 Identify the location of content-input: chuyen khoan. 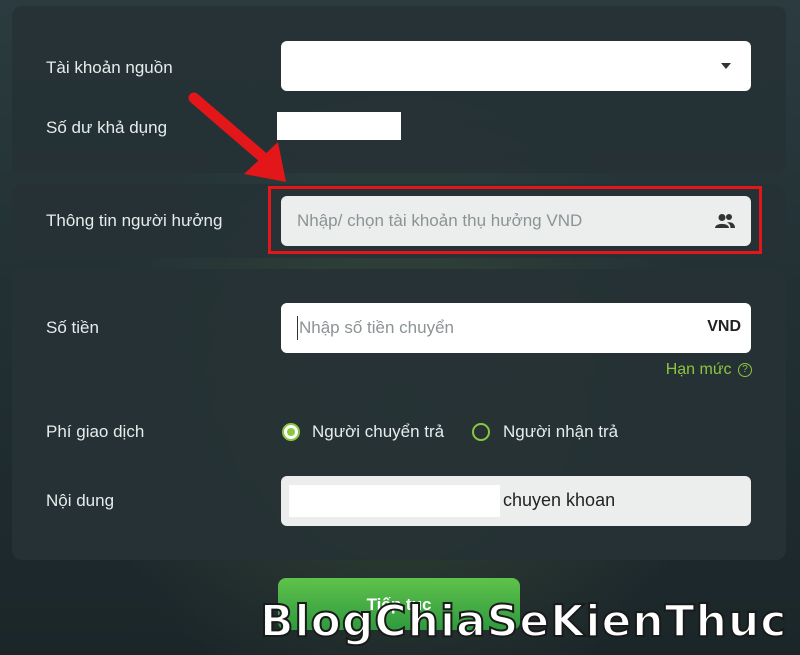
(516, 501).